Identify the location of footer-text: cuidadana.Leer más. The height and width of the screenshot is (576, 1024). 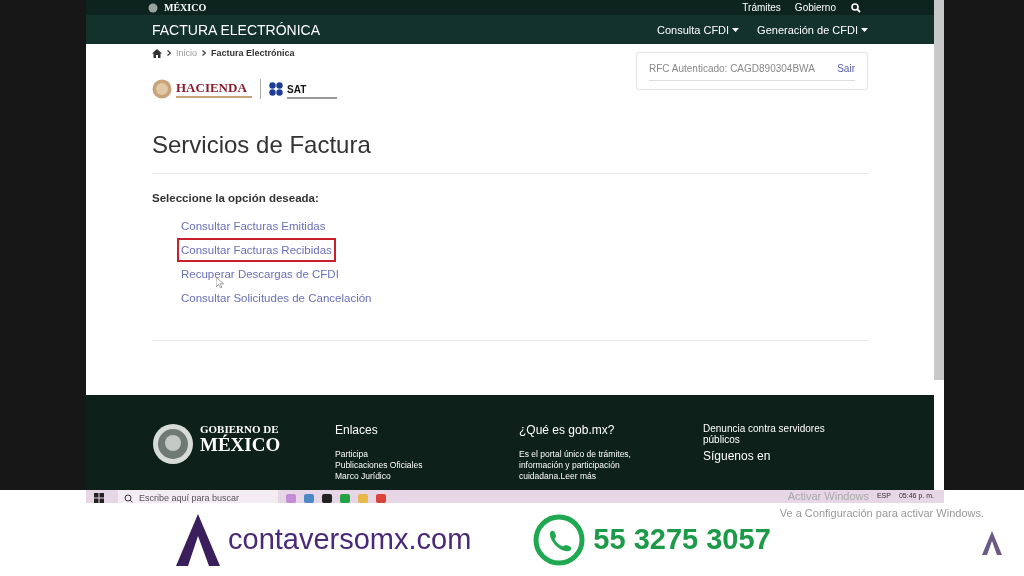
(558, 476).